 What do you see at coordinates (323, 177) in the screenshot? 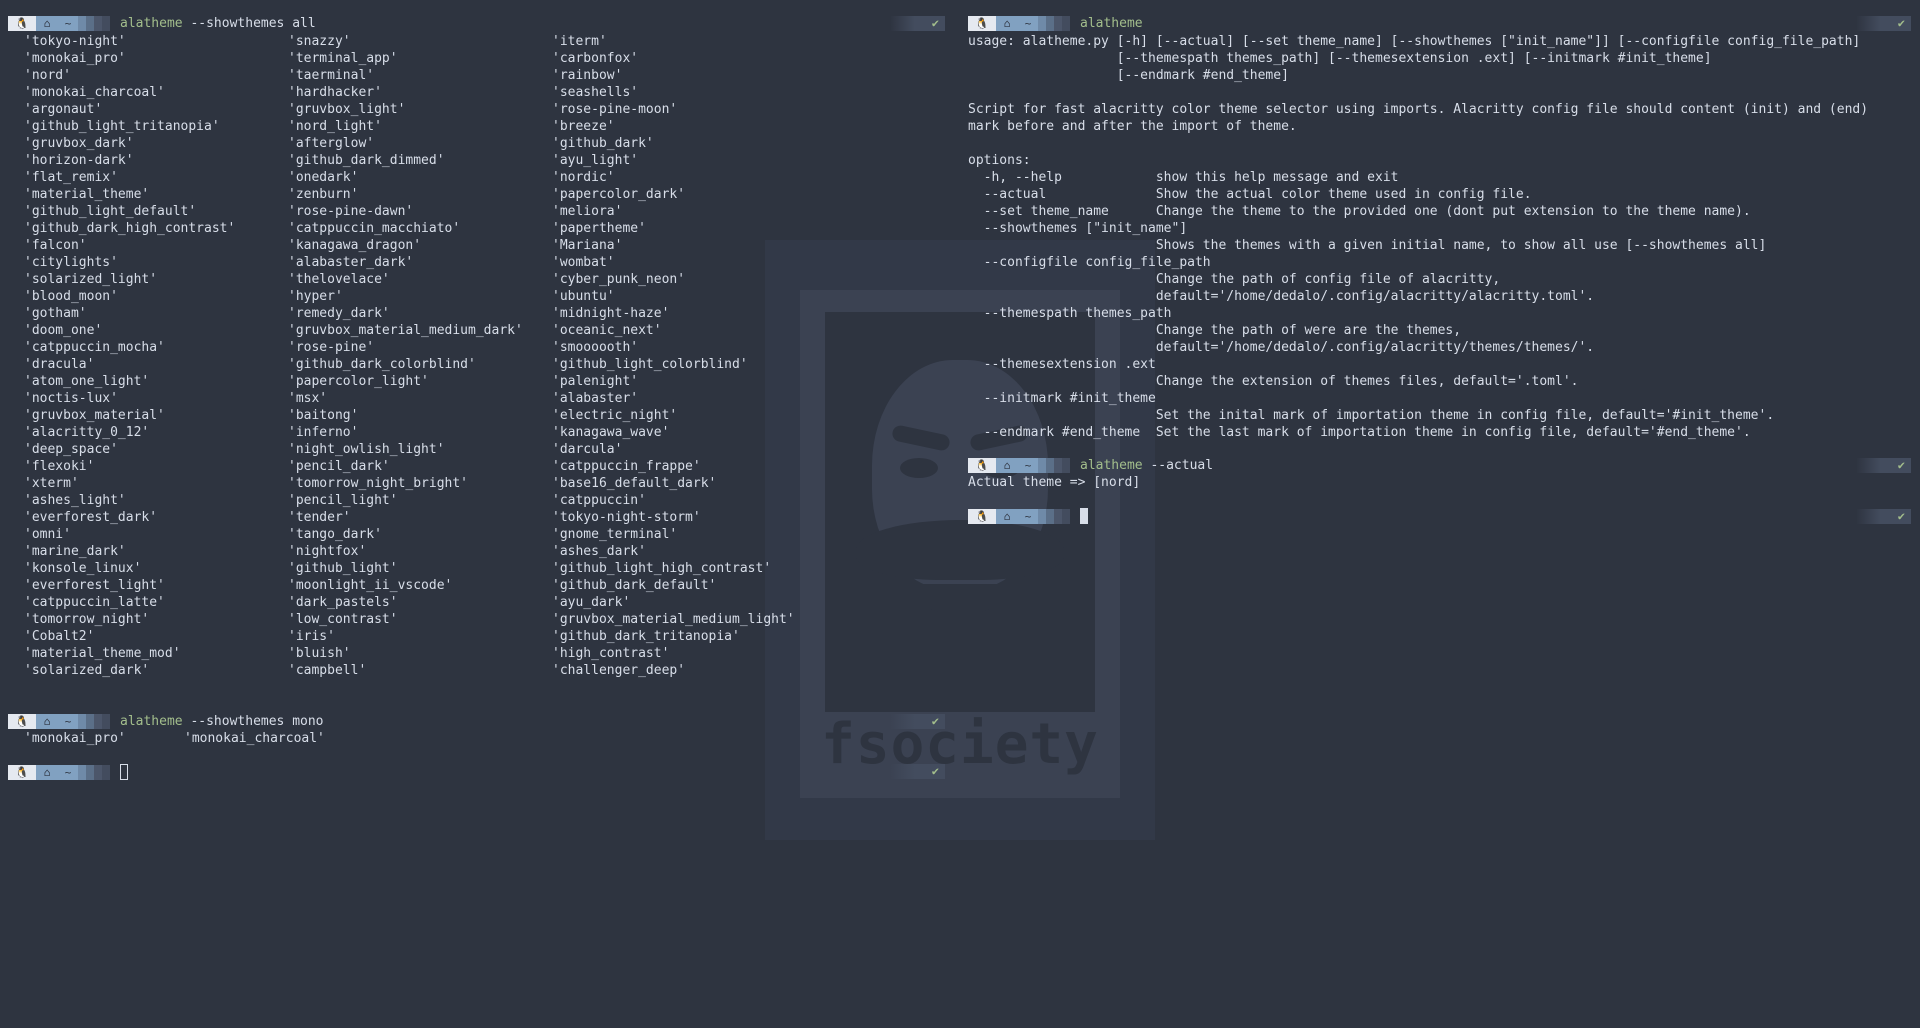
I see `theme-name: 'onedark'` at bounding box center [323, 177].